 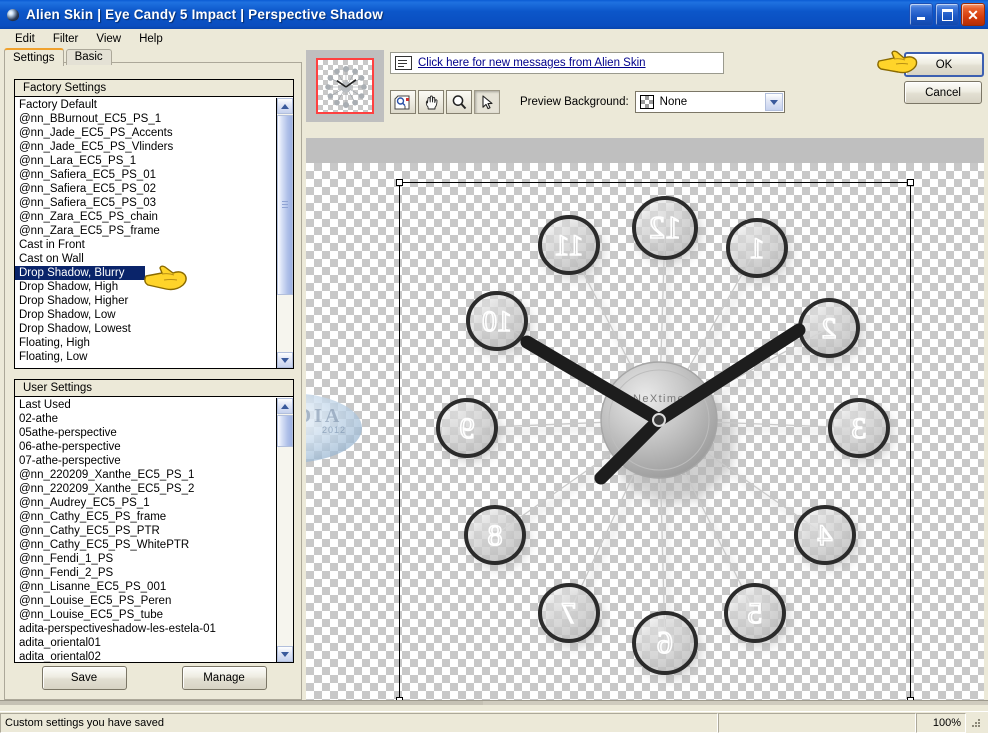 I want to click on menu-bar: Edit Filter View Help, so click(x=494, y=39).